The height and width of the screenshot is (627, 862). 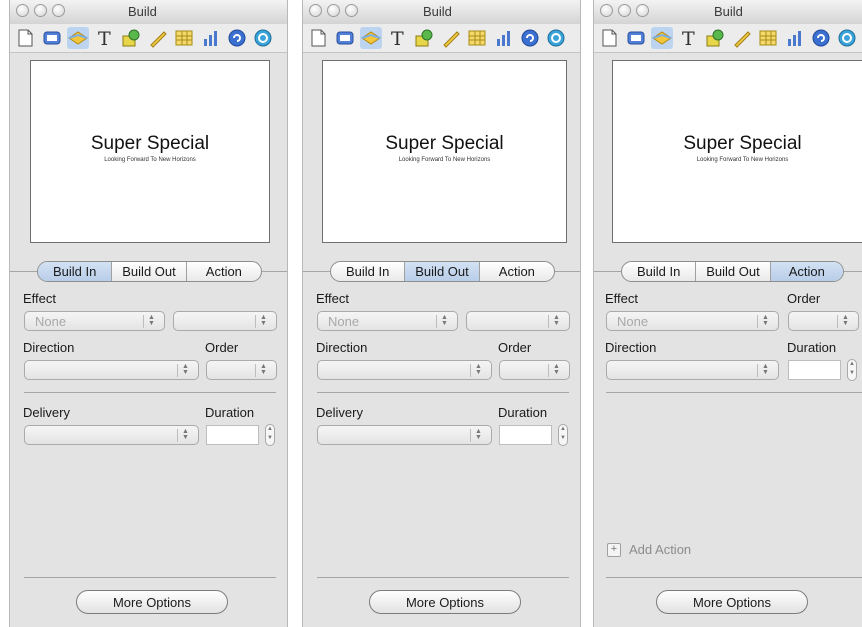 What do you see at coordinates (631, 347) in the screenshot?
I see `direction-label: Direction` at bounding box center [631, 347].